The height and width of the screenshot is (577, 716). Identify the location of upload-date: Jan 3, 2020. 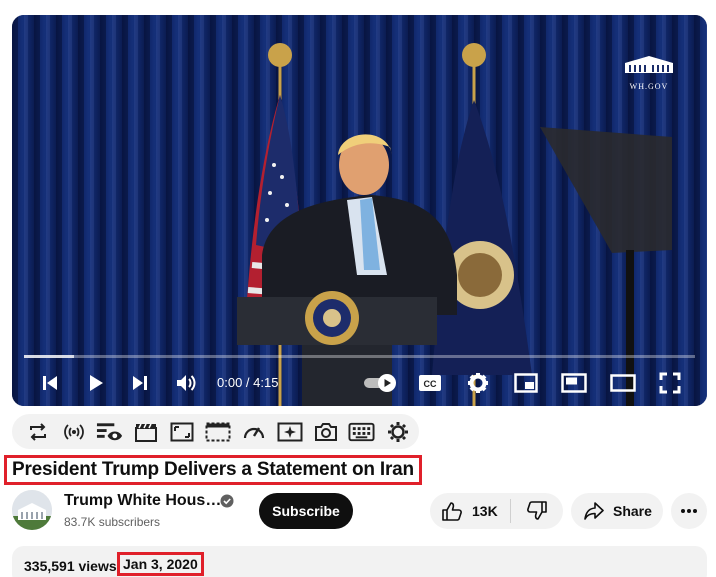
(160, 564).